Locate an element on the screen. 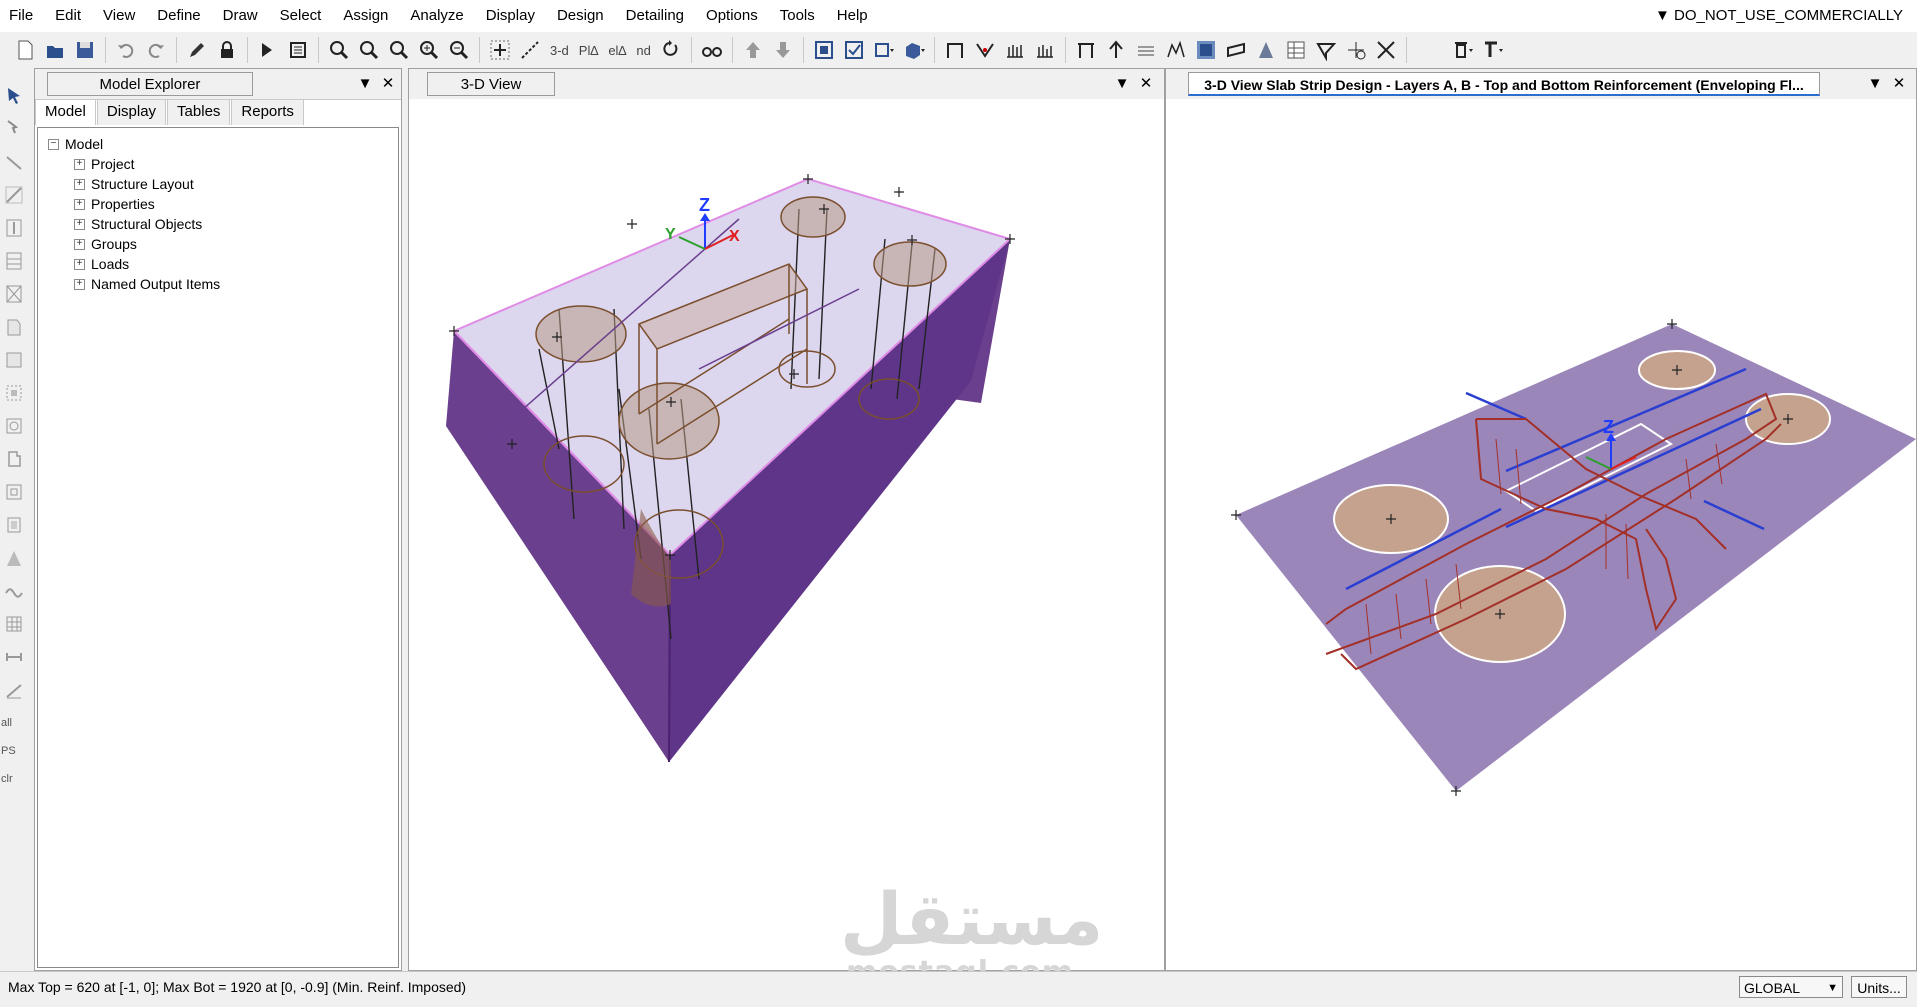 The width and height of the screenshot is (1917, 1007). draw-grid-icon is located at coordinates (14, 624).